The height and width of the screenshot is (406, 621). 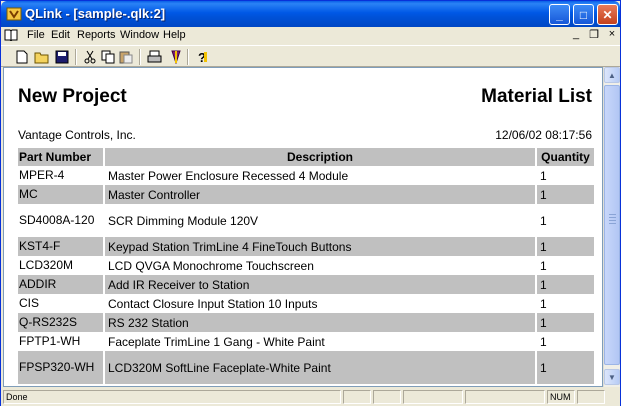 What do you see at coordinates (561, 397) in the screenshot?
I see `num-lock-indicator: NUM` at bounding box center [561, 397].